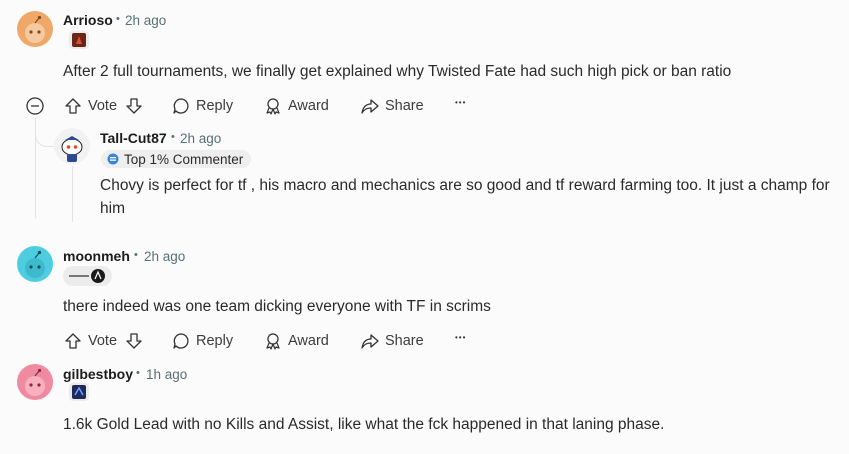  Describe the element at coordinates (88, 20) in the screenshot. I see `username: Arrioso` at that location.